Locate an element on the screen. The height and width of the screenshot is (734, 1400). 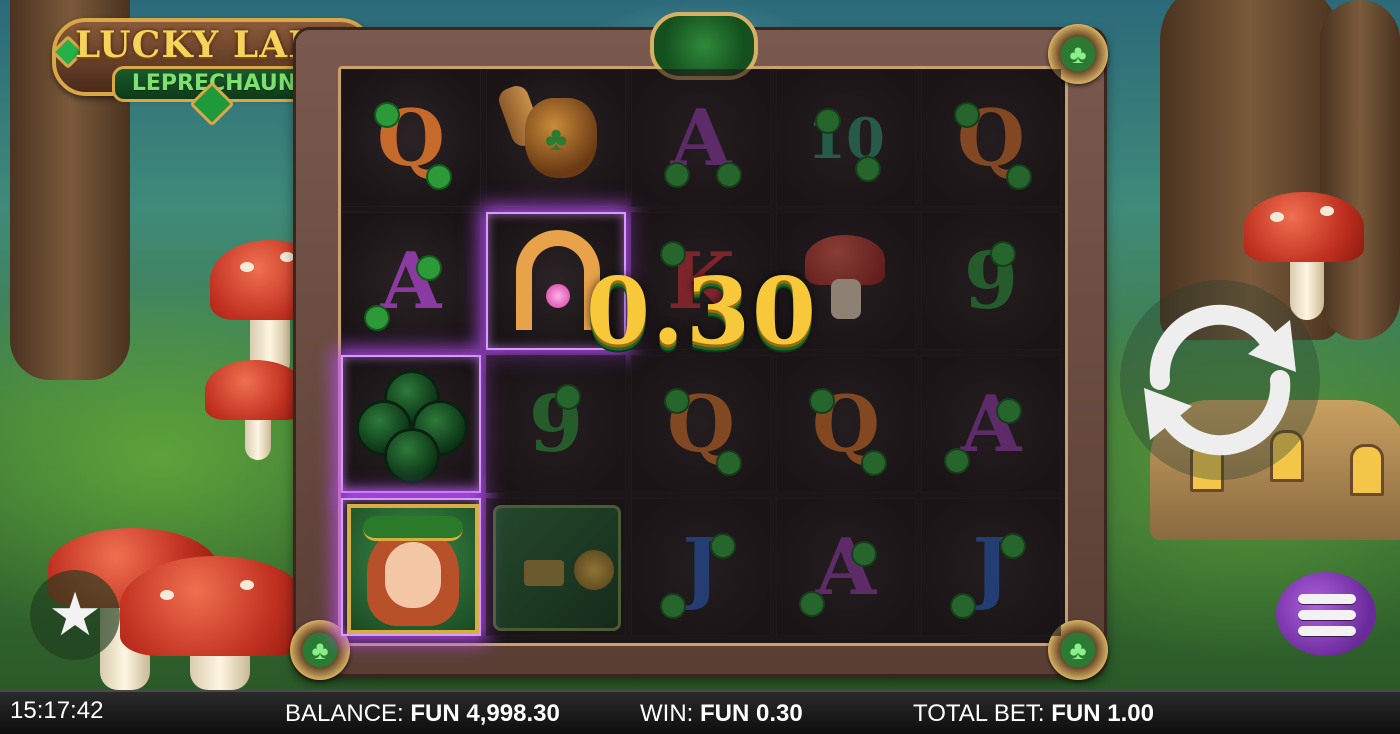
symbol-10: 10 is located at coordinates (846, 139).